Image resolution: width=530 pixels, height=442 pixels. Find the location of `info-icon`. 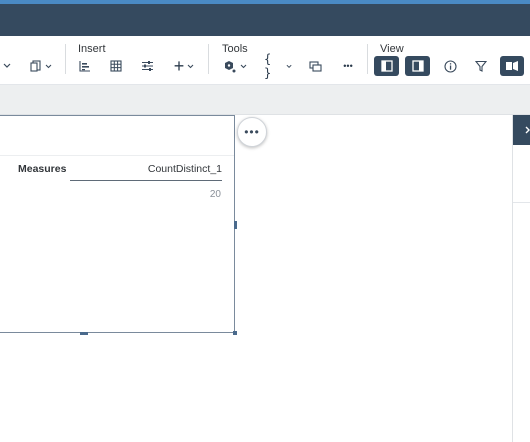

info-icon is located at coordinates (450, 66).